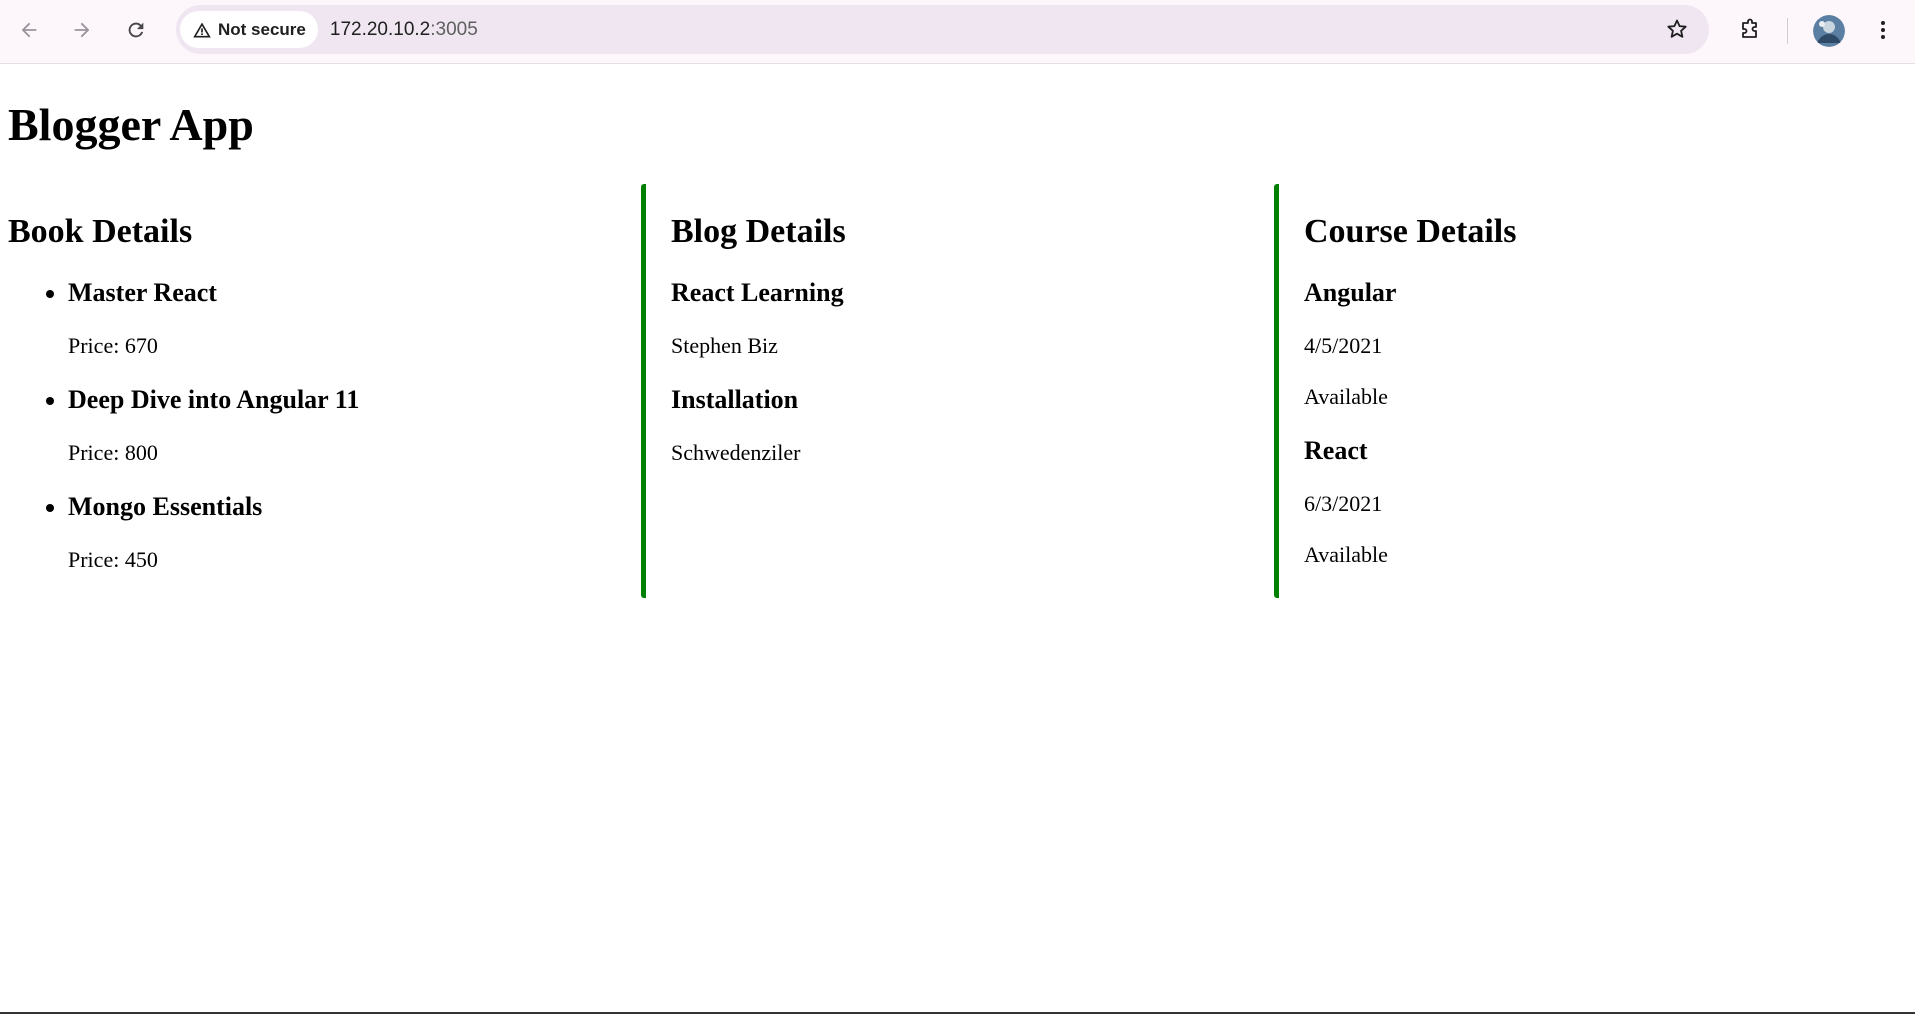 This screenshot has height=1014, width=1915. I want to click on reload-icon, so click(136, 30).